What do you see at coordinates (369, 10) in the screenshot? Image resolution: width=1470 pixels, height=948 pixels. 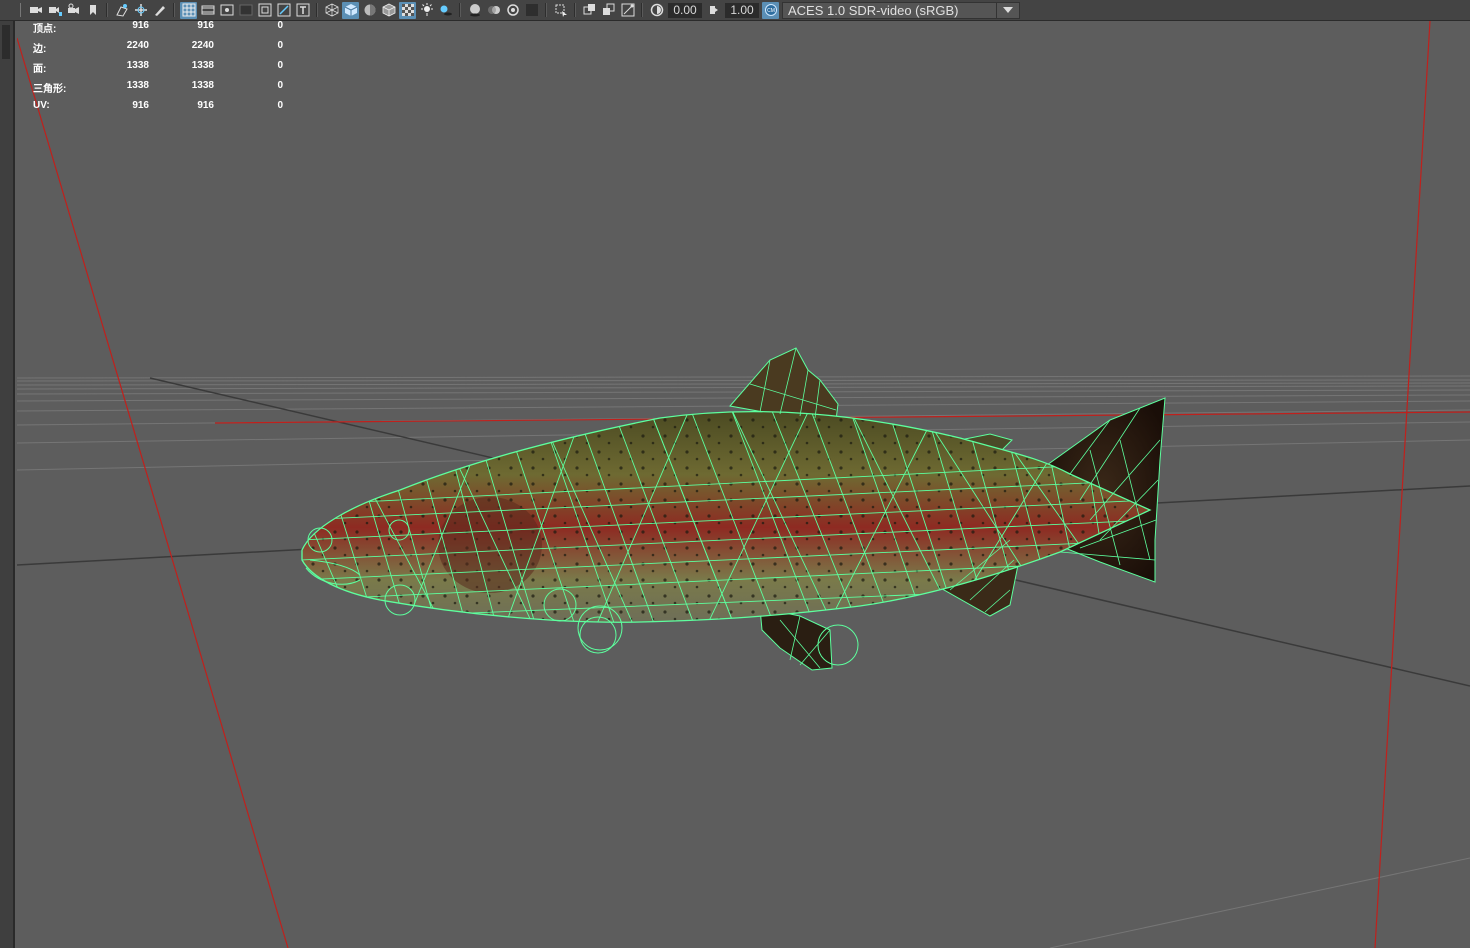 I see `default-material-icon` at bounding box center [369, 10].